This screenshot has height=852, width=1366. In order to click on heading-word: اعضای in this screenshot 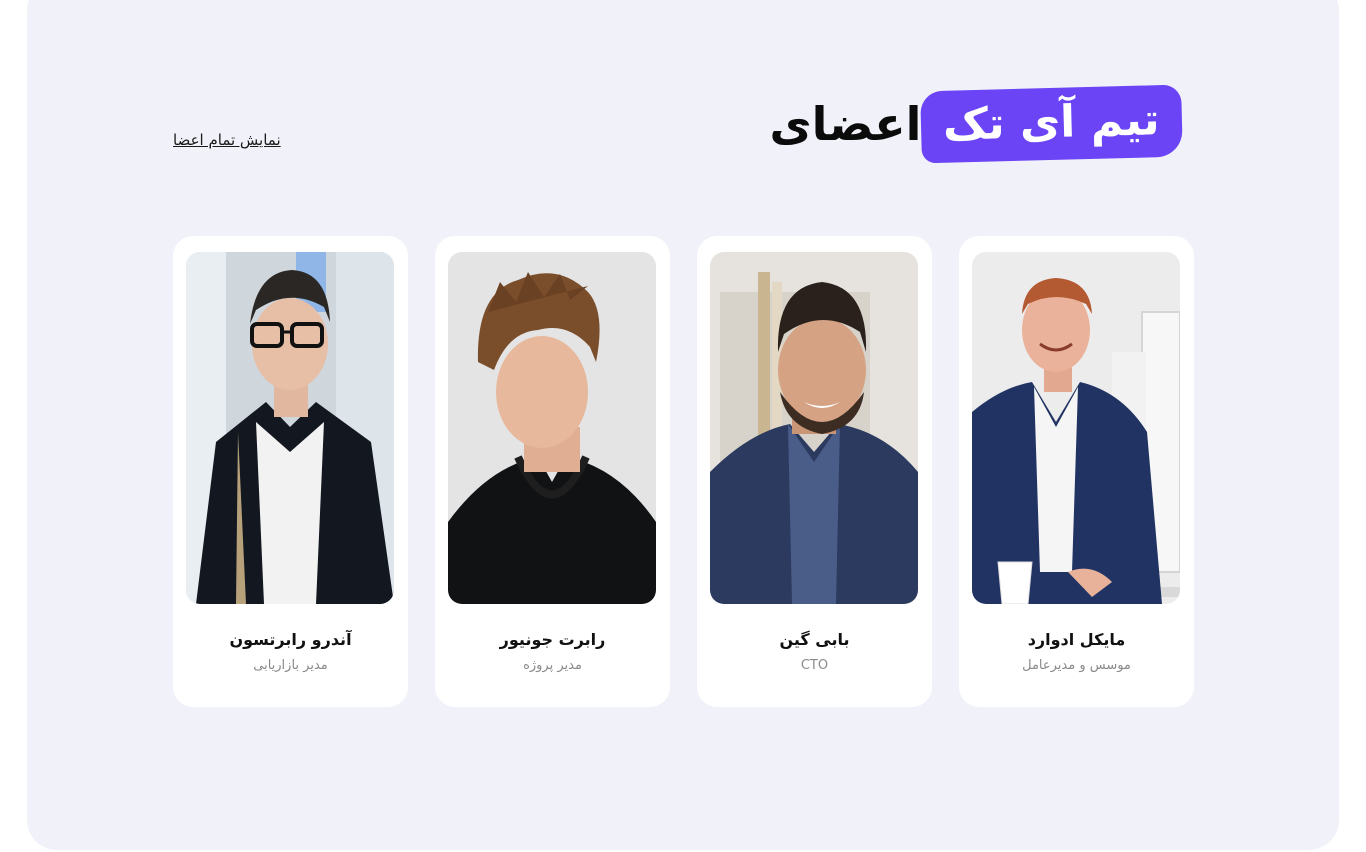, I will do `click(845, 124)`.